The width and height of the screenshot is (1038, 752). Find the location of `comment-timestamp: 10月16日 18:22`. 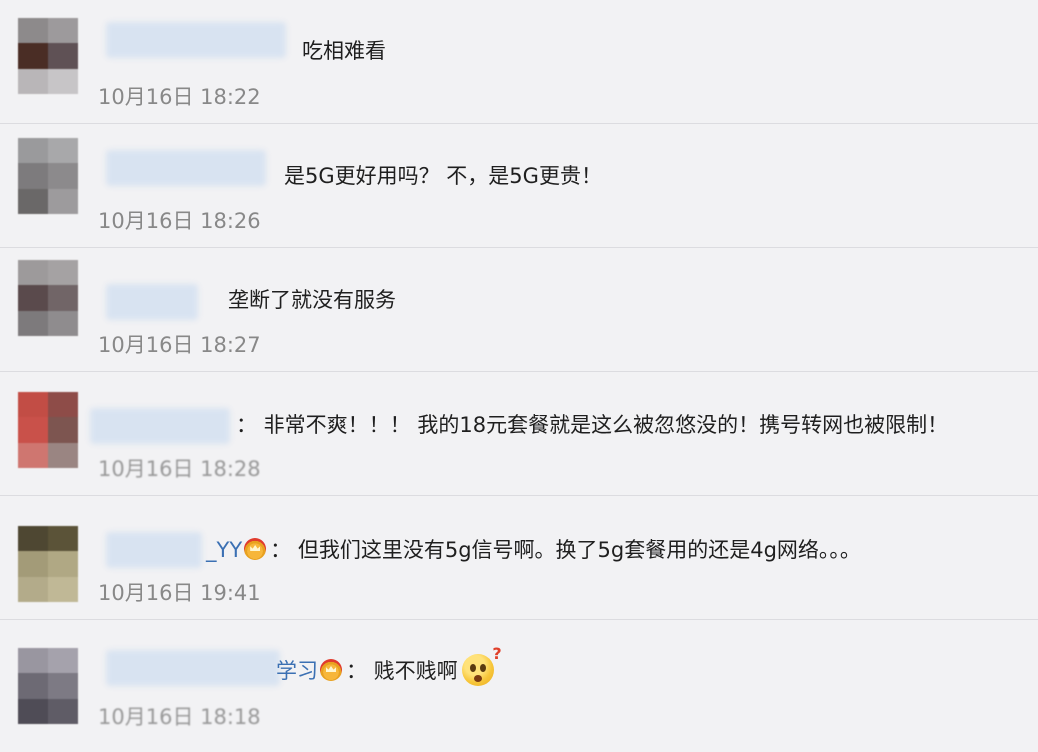

comment-timestamp: 10月16日 18:22 is located at coordinates (179, 97).